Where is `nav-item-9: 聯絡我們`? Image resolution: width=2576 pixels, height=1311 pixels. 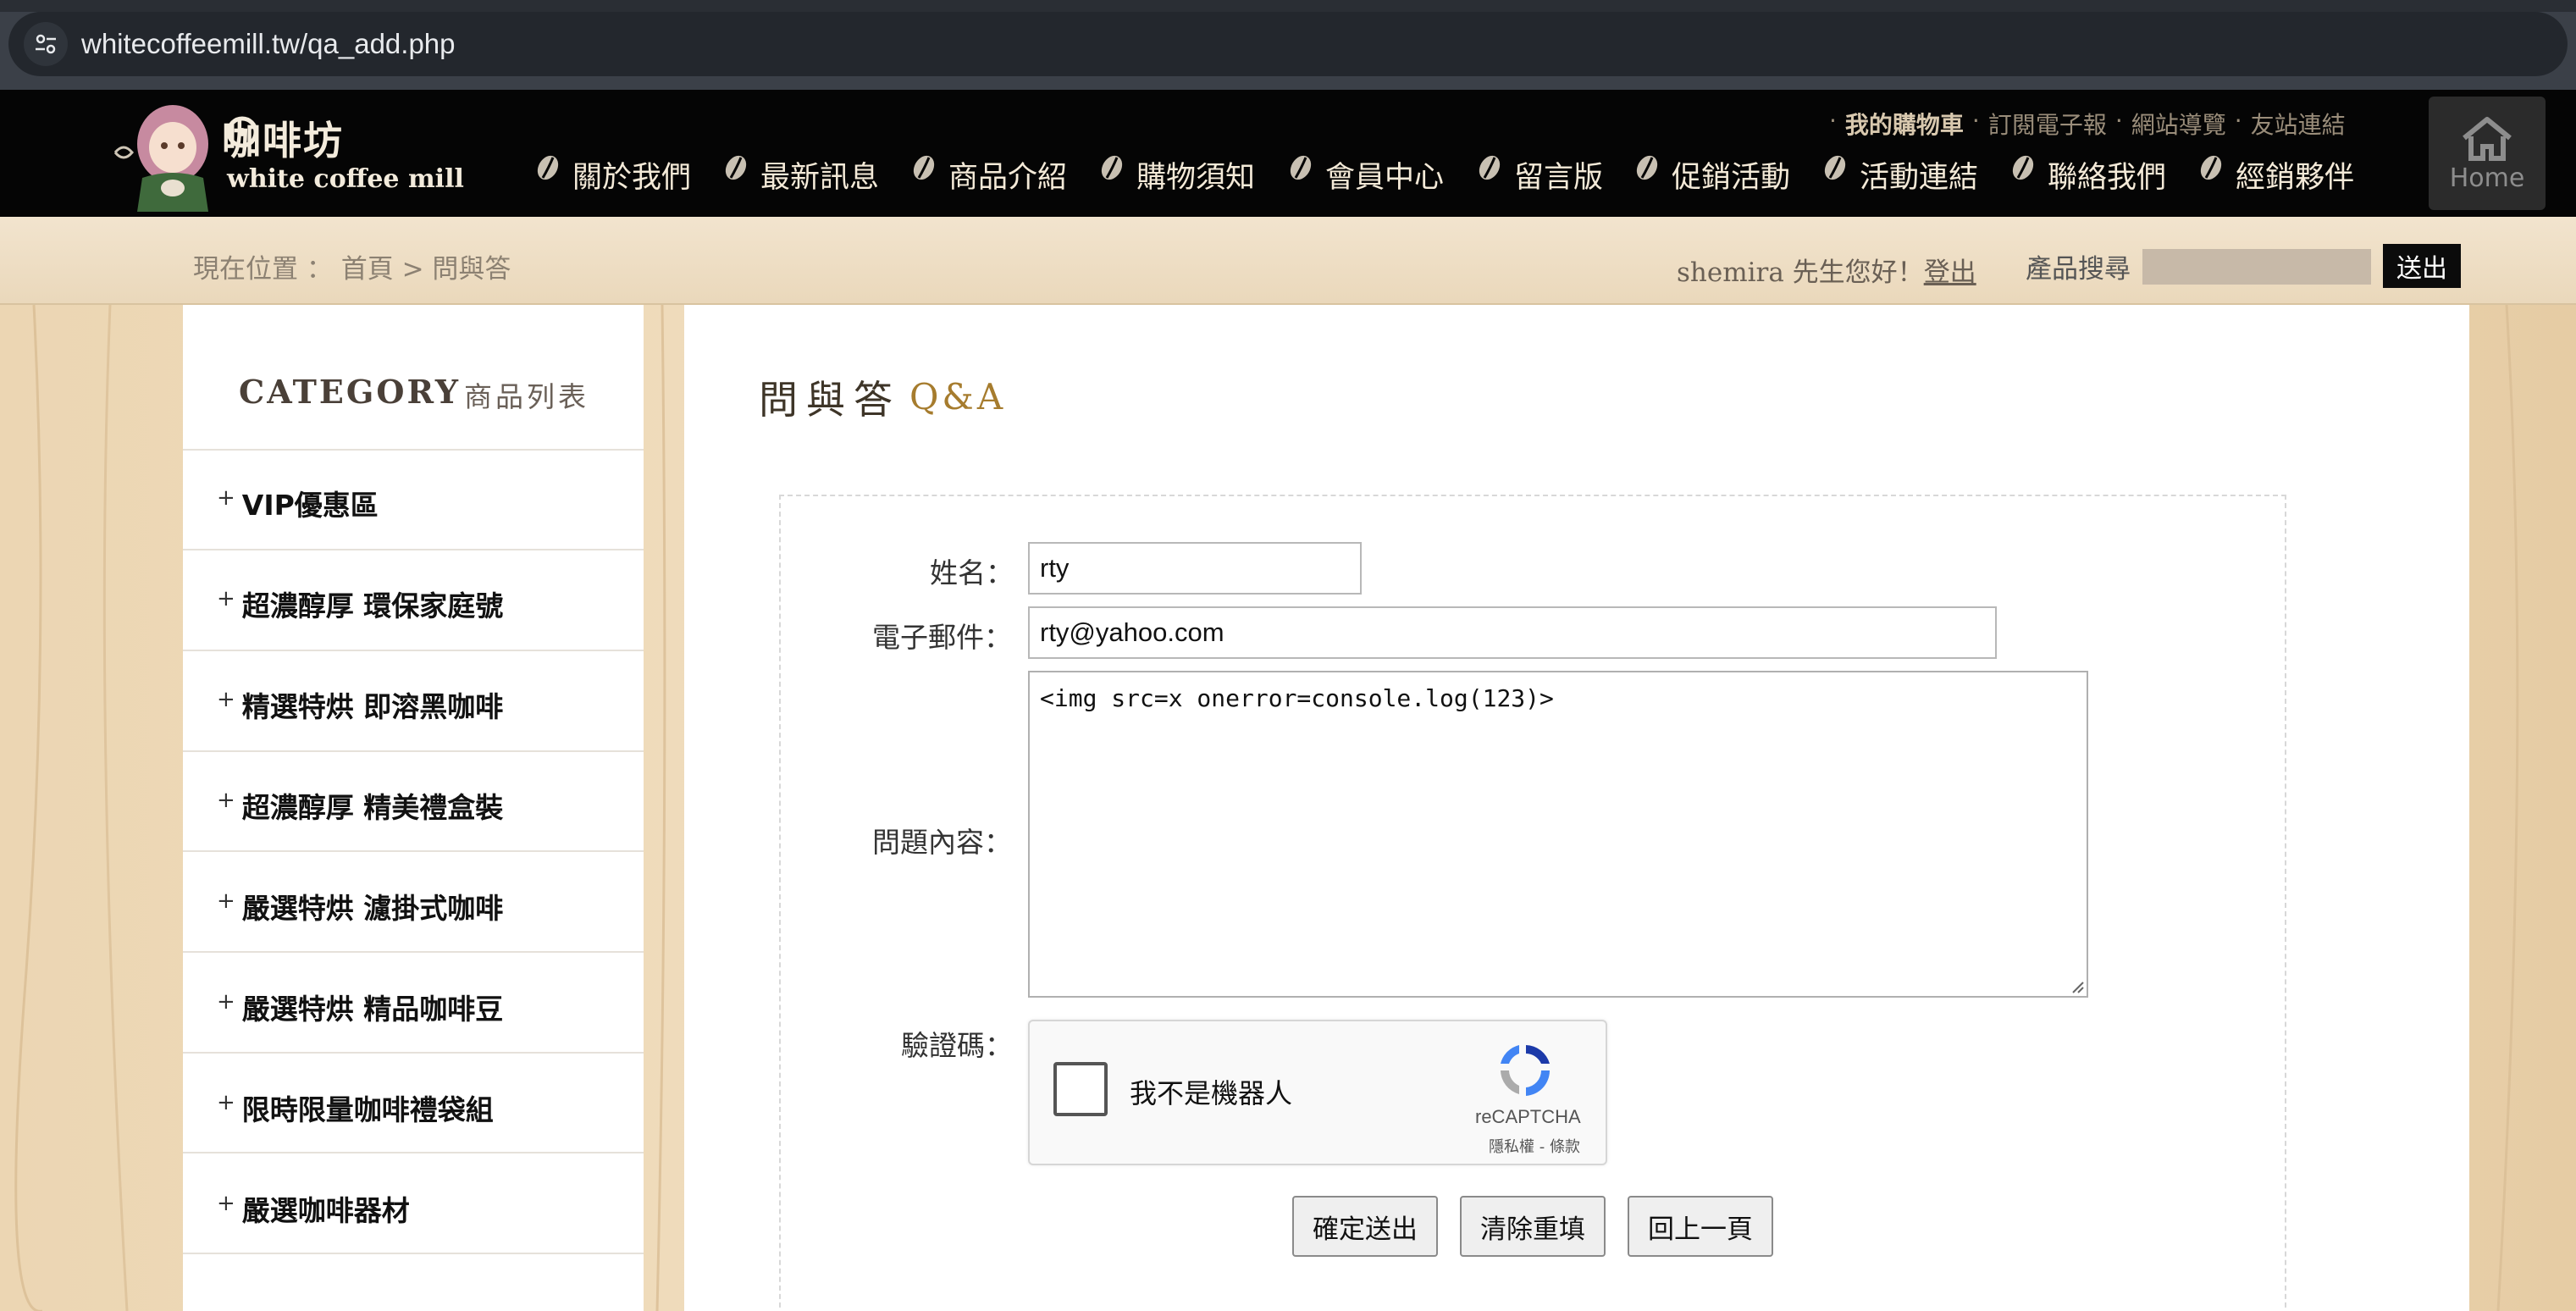
nav-item-9: 聯絡我們 is located at coordinates (2088, 174).